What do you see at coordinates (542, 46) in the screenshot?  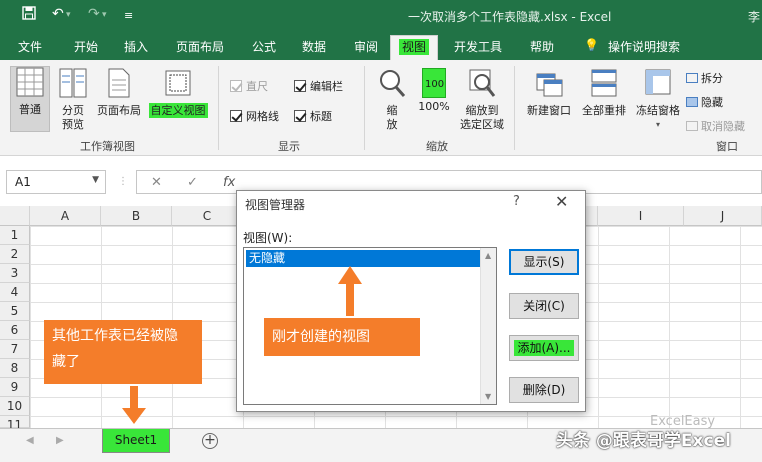 I see `tab-help: 帮助` at bounding box center [542, 46].